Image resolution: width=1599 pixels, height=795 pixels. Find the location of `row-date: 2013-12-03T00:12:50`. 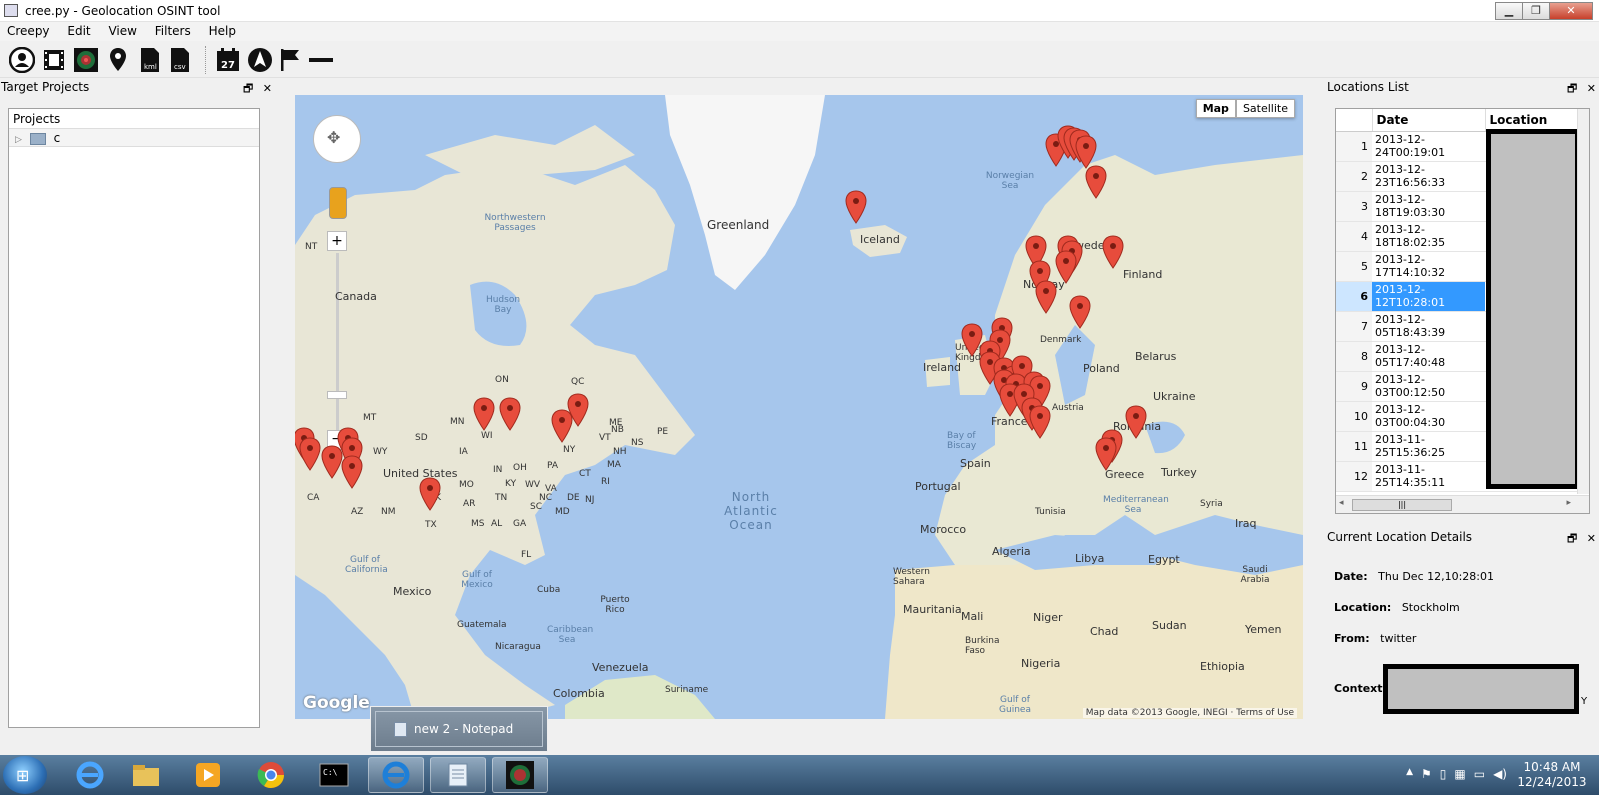

row-date: 2013-12-03T00:12:50 is located at coordinates (1428, 386).